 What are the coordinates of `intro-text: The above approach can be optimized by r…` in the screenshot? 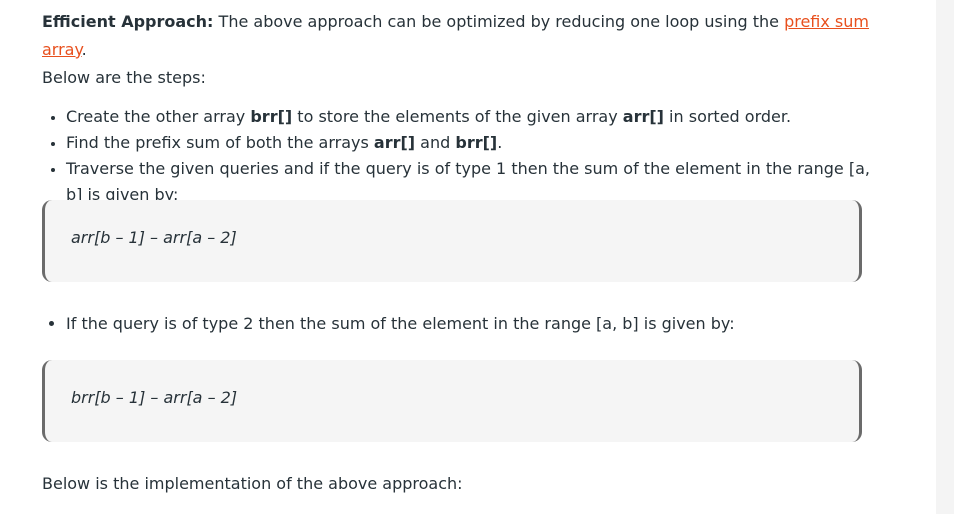 It's located at (499, 21).